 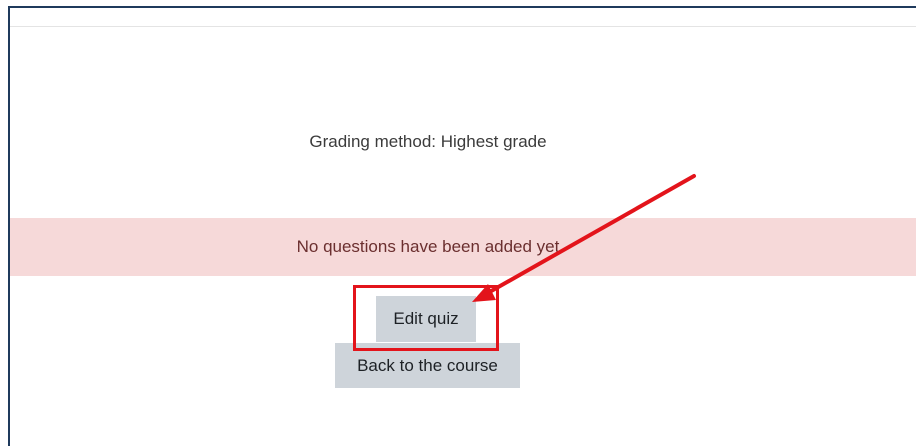 I want to click on no-questions-alert: No questions have been added yet, so click(x=463, y=247).